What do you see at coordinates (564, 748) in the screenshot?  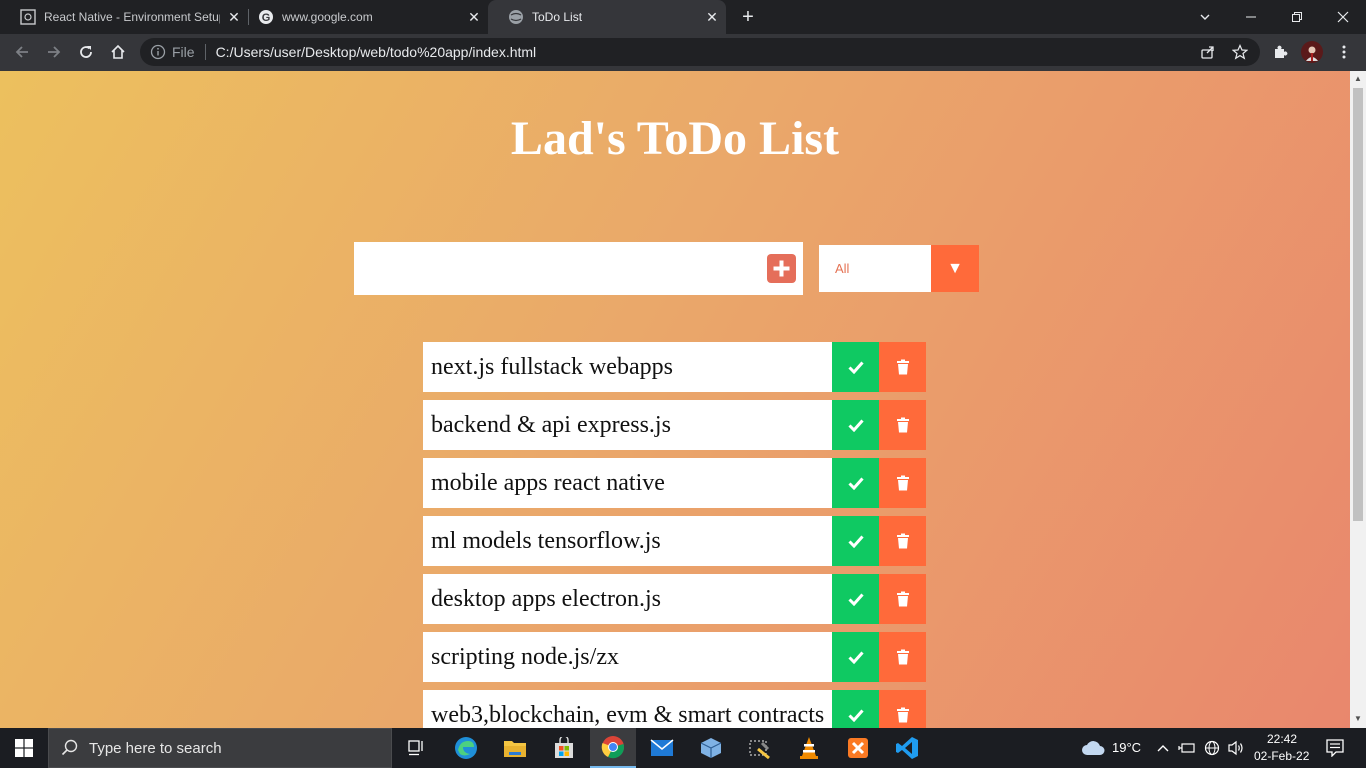 I see `store-app-button` at bounding box center [564, 748].